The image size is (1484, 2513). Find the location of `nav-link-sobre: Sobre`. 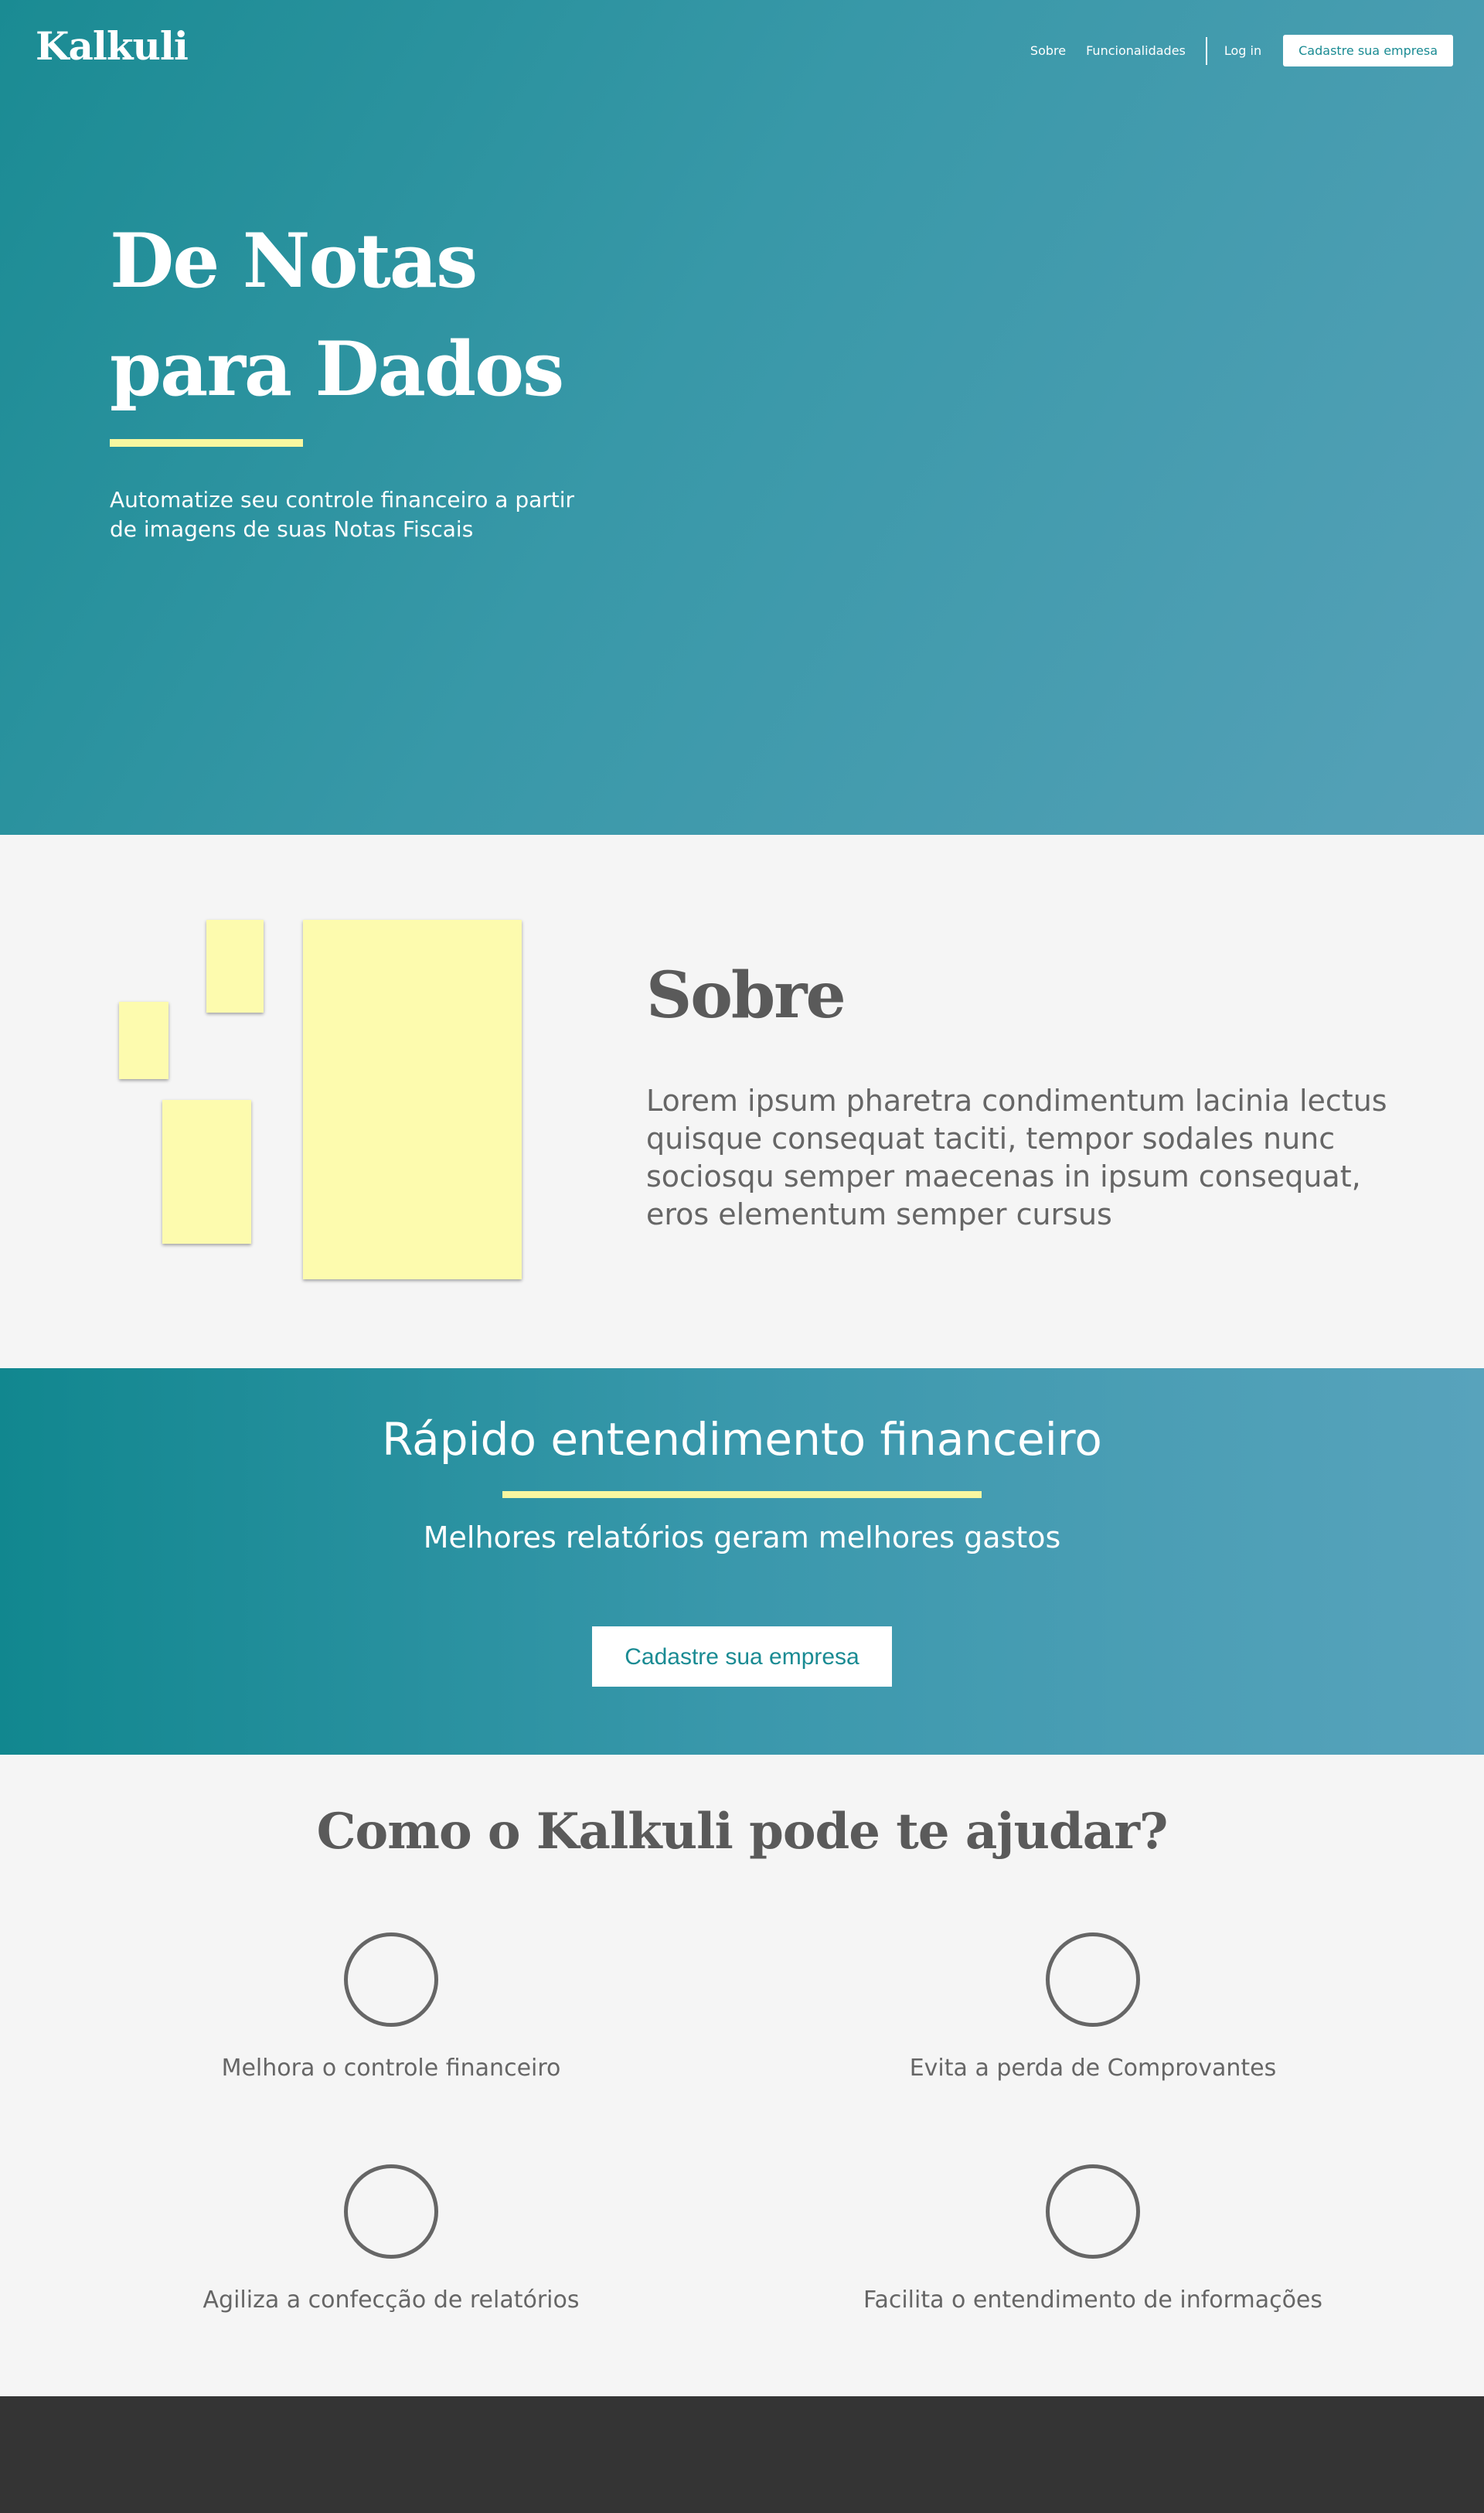

nav-link-sobre: Sobre is located at coordinates (1048, 50).